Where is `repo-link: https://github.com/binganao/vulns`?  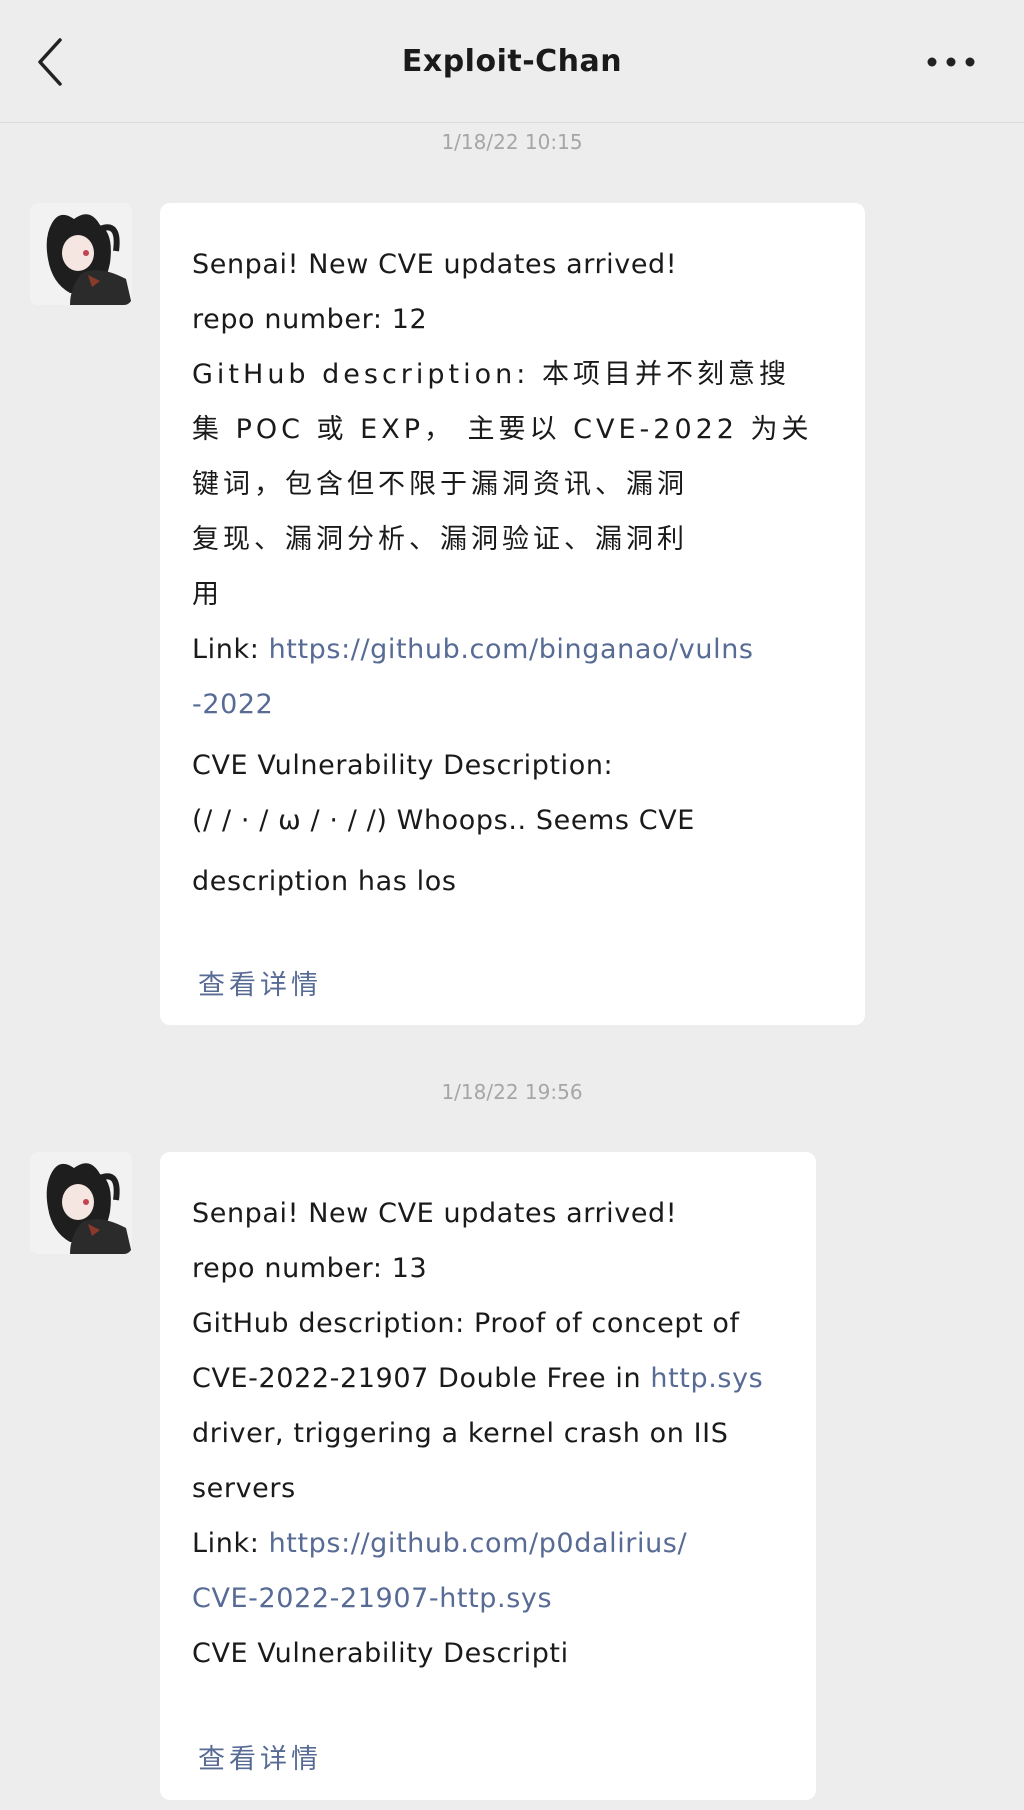 repo-link: https://github.com/binganao/vulns is located at coordinates (511, 649).